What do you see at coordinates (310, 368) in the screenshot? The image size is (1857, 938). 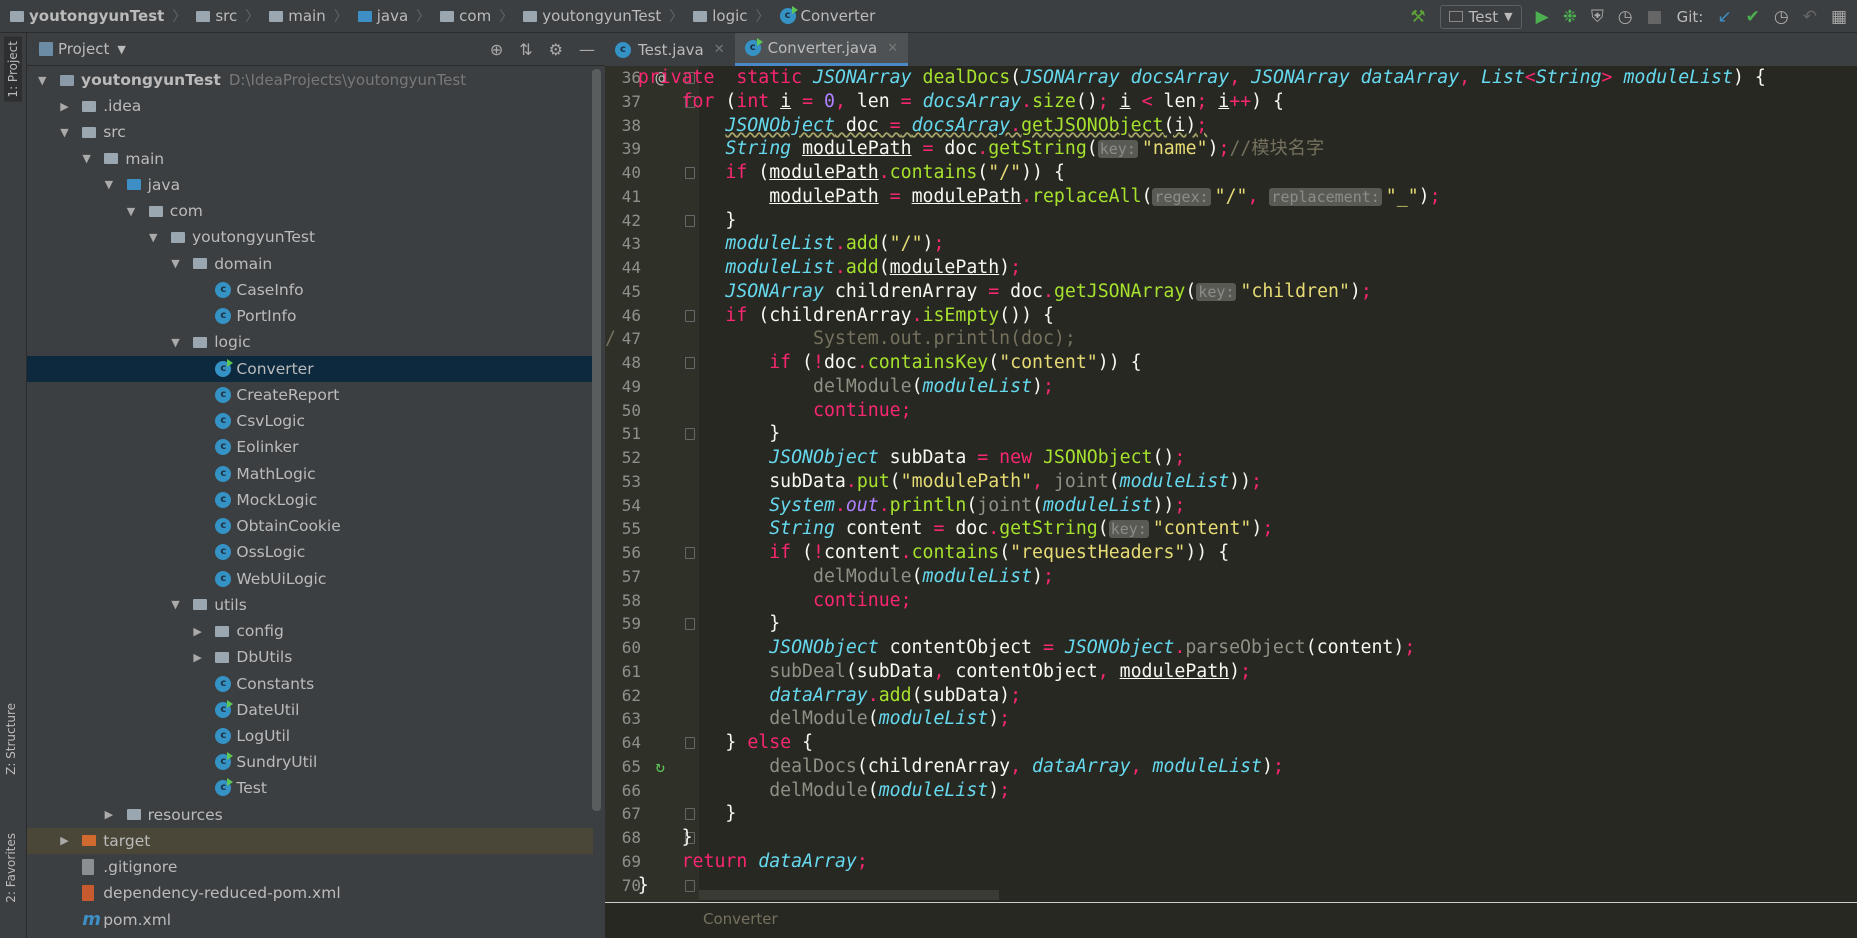 I see `tree-item: c Converter` at bounding box center [310, 368].